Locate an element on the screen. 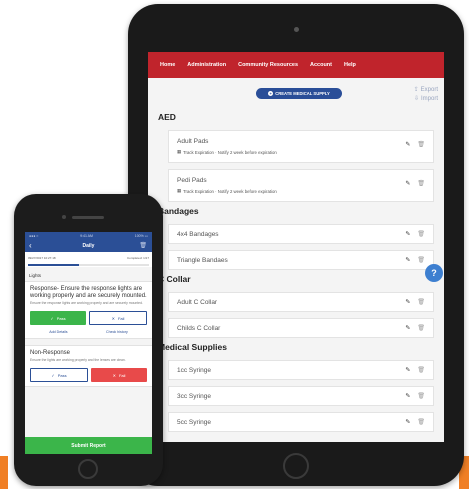  supply-item: 1cc Syringe ✎ 🗑 is located at coordinates (301, 370).